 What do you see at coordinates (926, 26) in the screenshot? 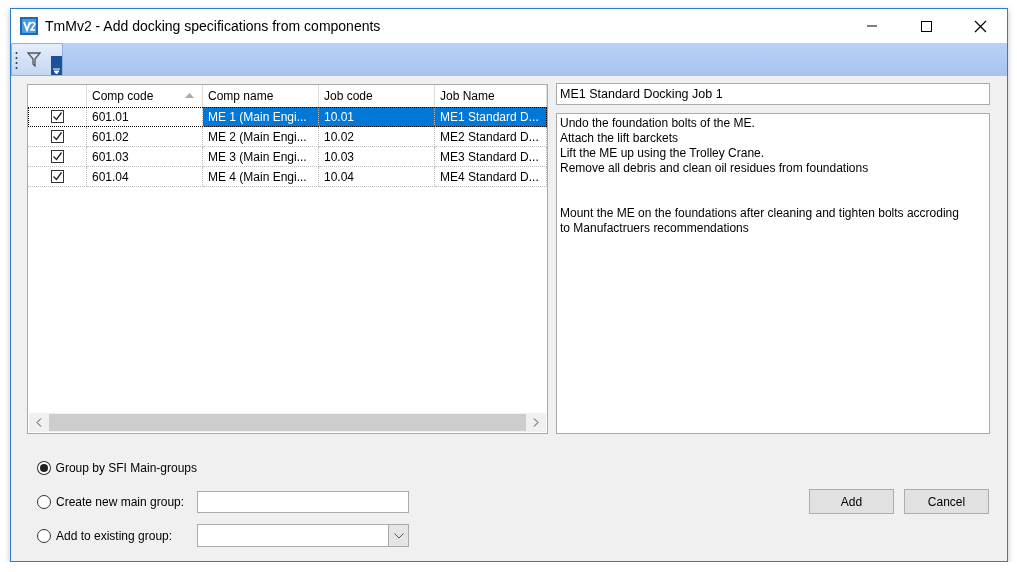
I see `maximize-icon` at bounding box center [926, 26].